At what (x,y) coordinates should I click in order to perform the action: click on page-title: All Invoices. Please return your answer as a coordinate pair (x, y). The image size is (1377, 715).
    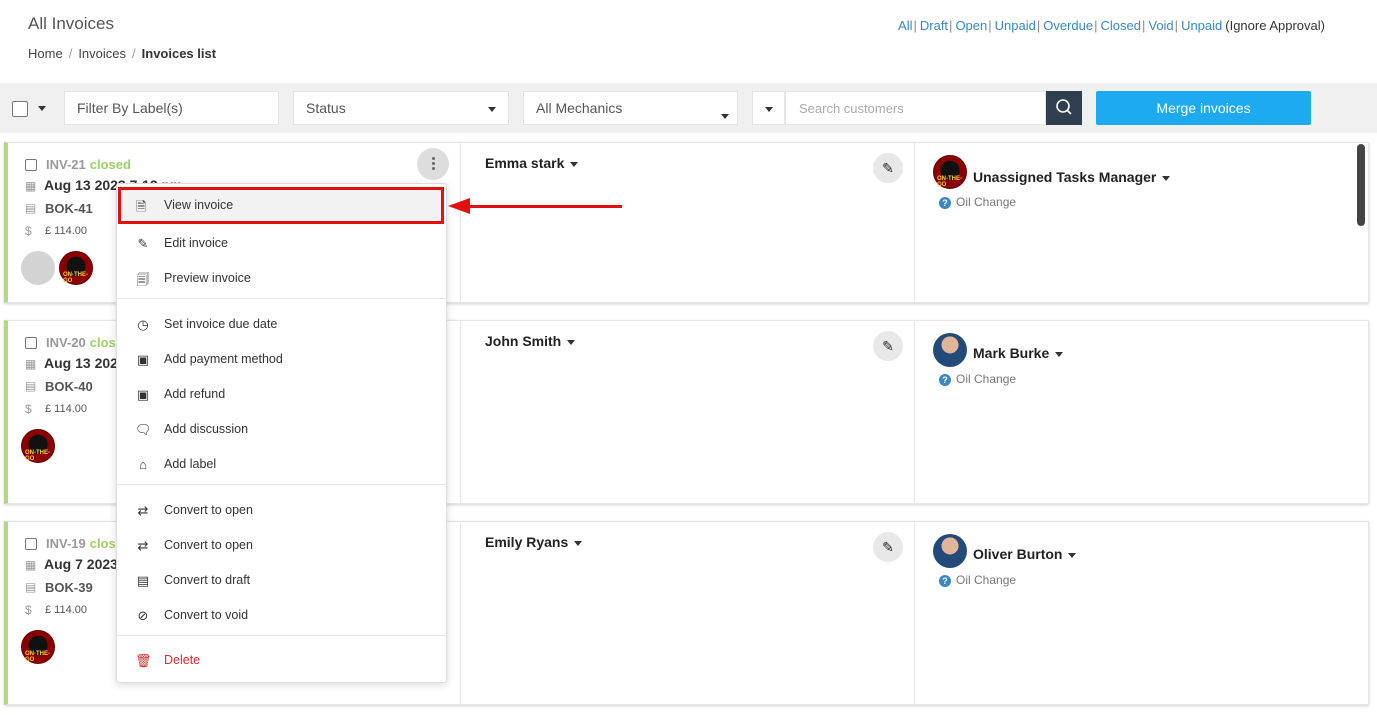
    Looking at the image, I should click on (71, 23).